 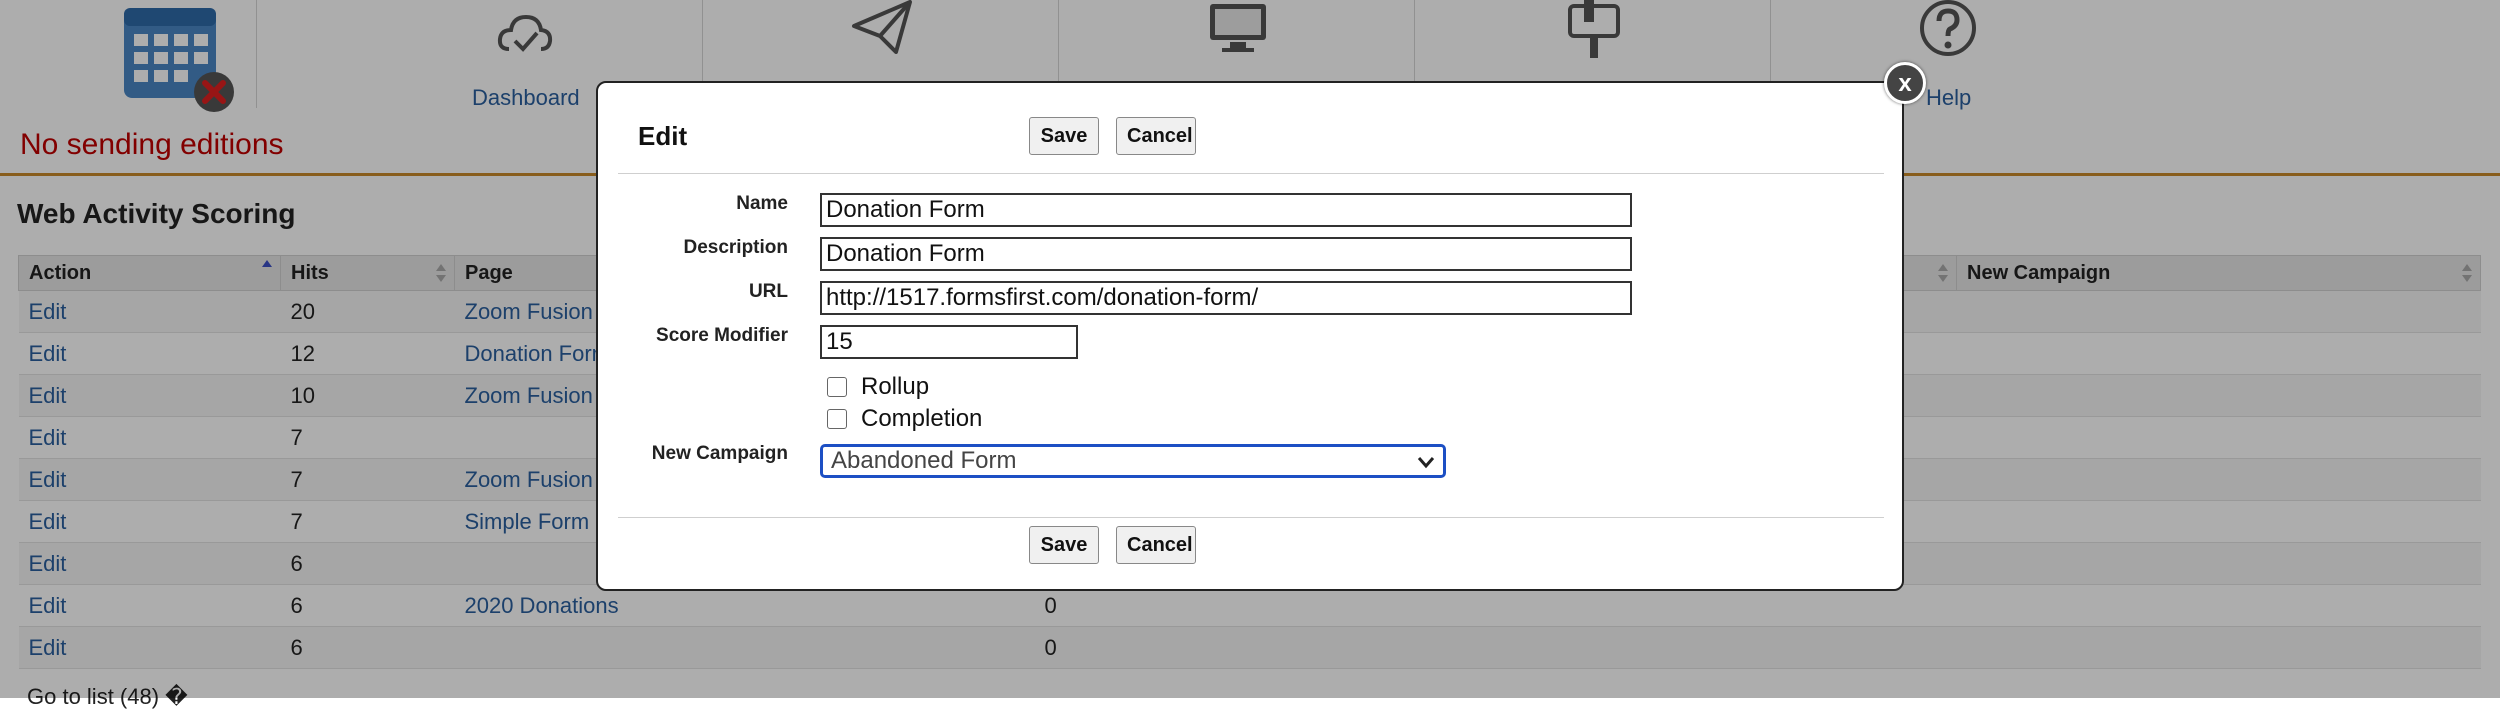 What do you see at coordinates (719, 453) in the screenshot?
I see `new-campaign-label: New Campaign` at bounding box center [719, 453].